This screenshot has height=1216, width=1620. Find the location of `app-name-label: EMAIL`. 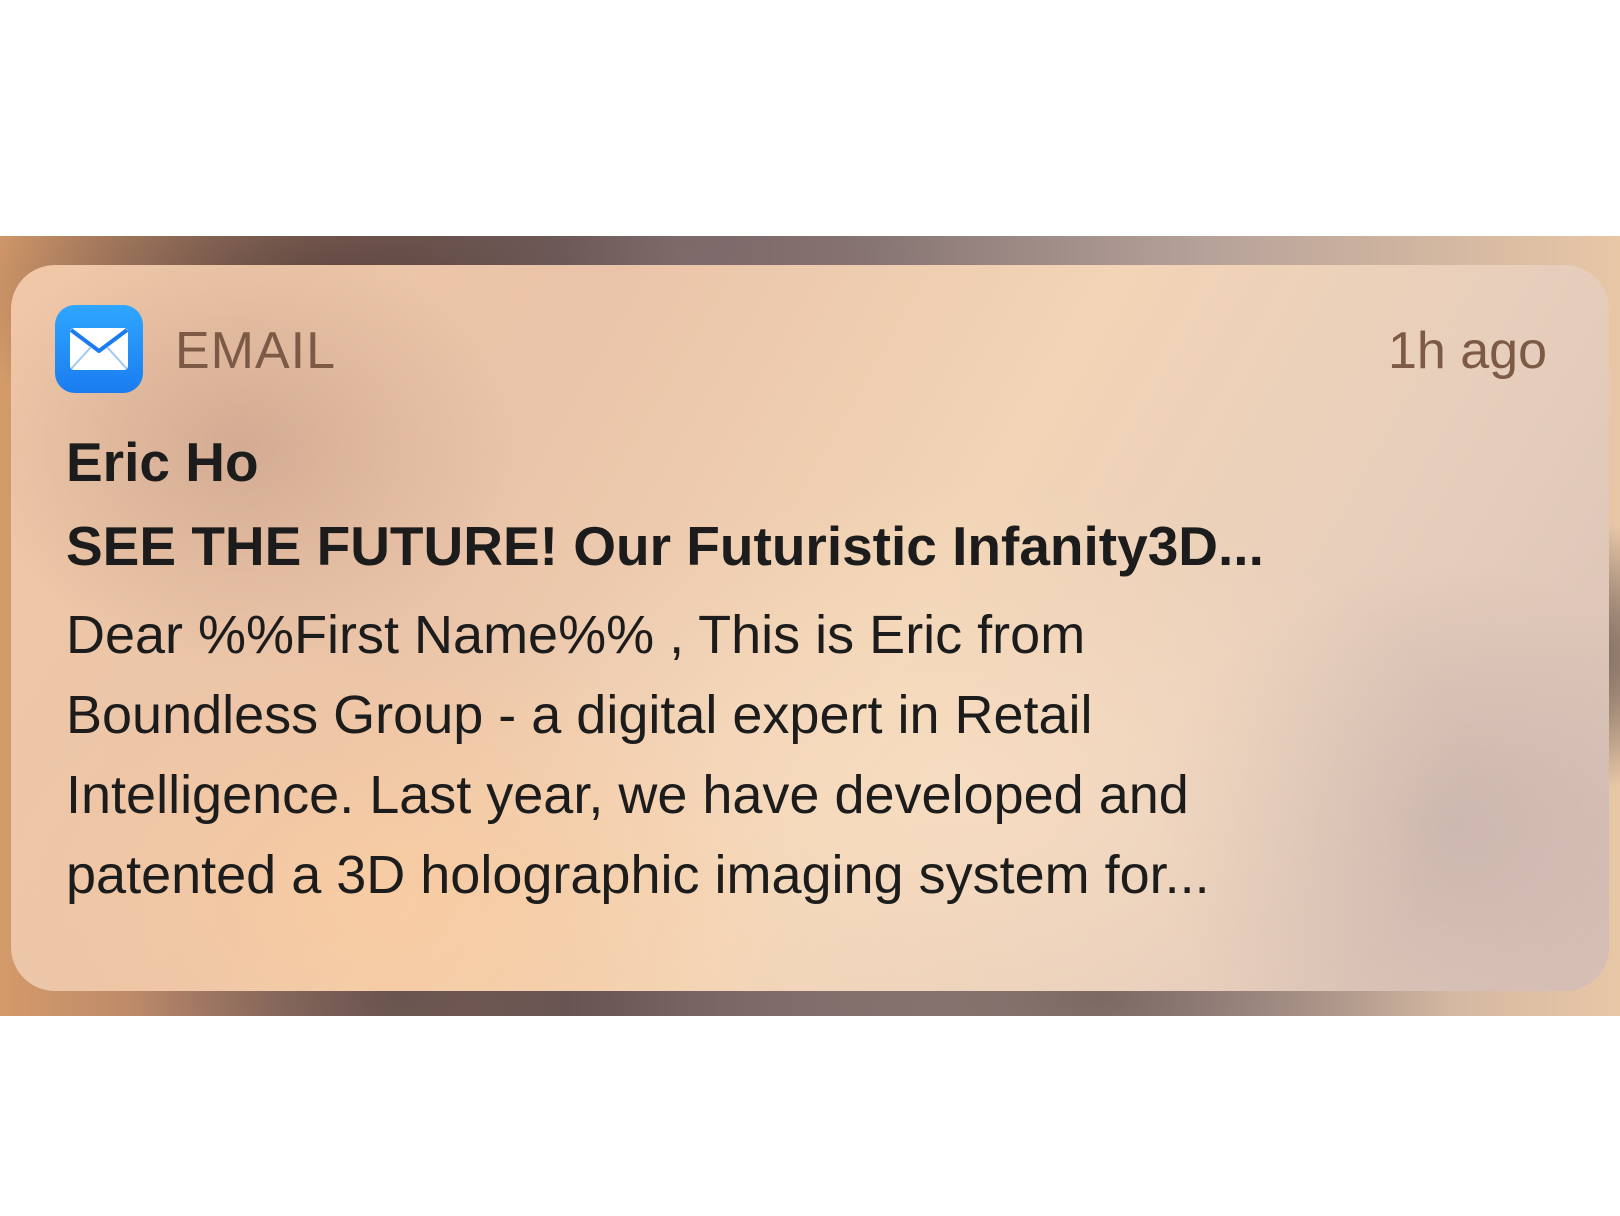

app-name-label: EMAIL is located at coordinates (256, 351).